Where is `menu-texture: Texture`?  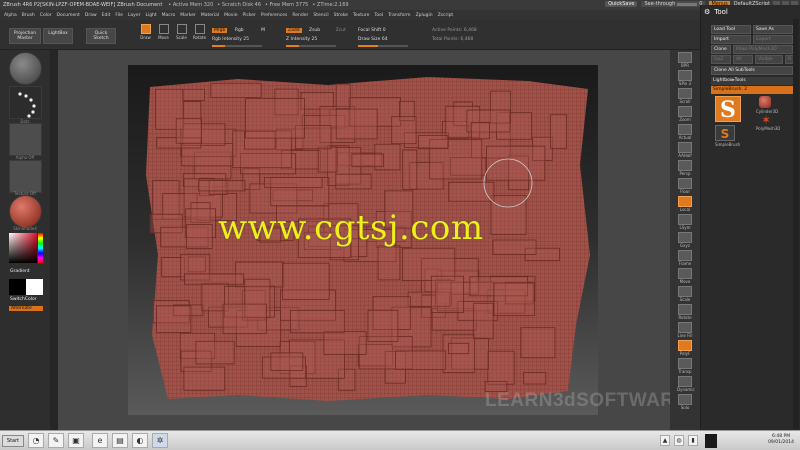 menu-texture: Texture is located at coordinates (361, 15).